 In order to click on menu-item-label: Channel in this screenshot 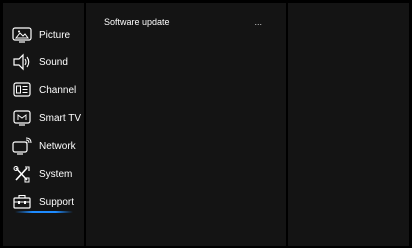, I will do `click(58, 90)`.